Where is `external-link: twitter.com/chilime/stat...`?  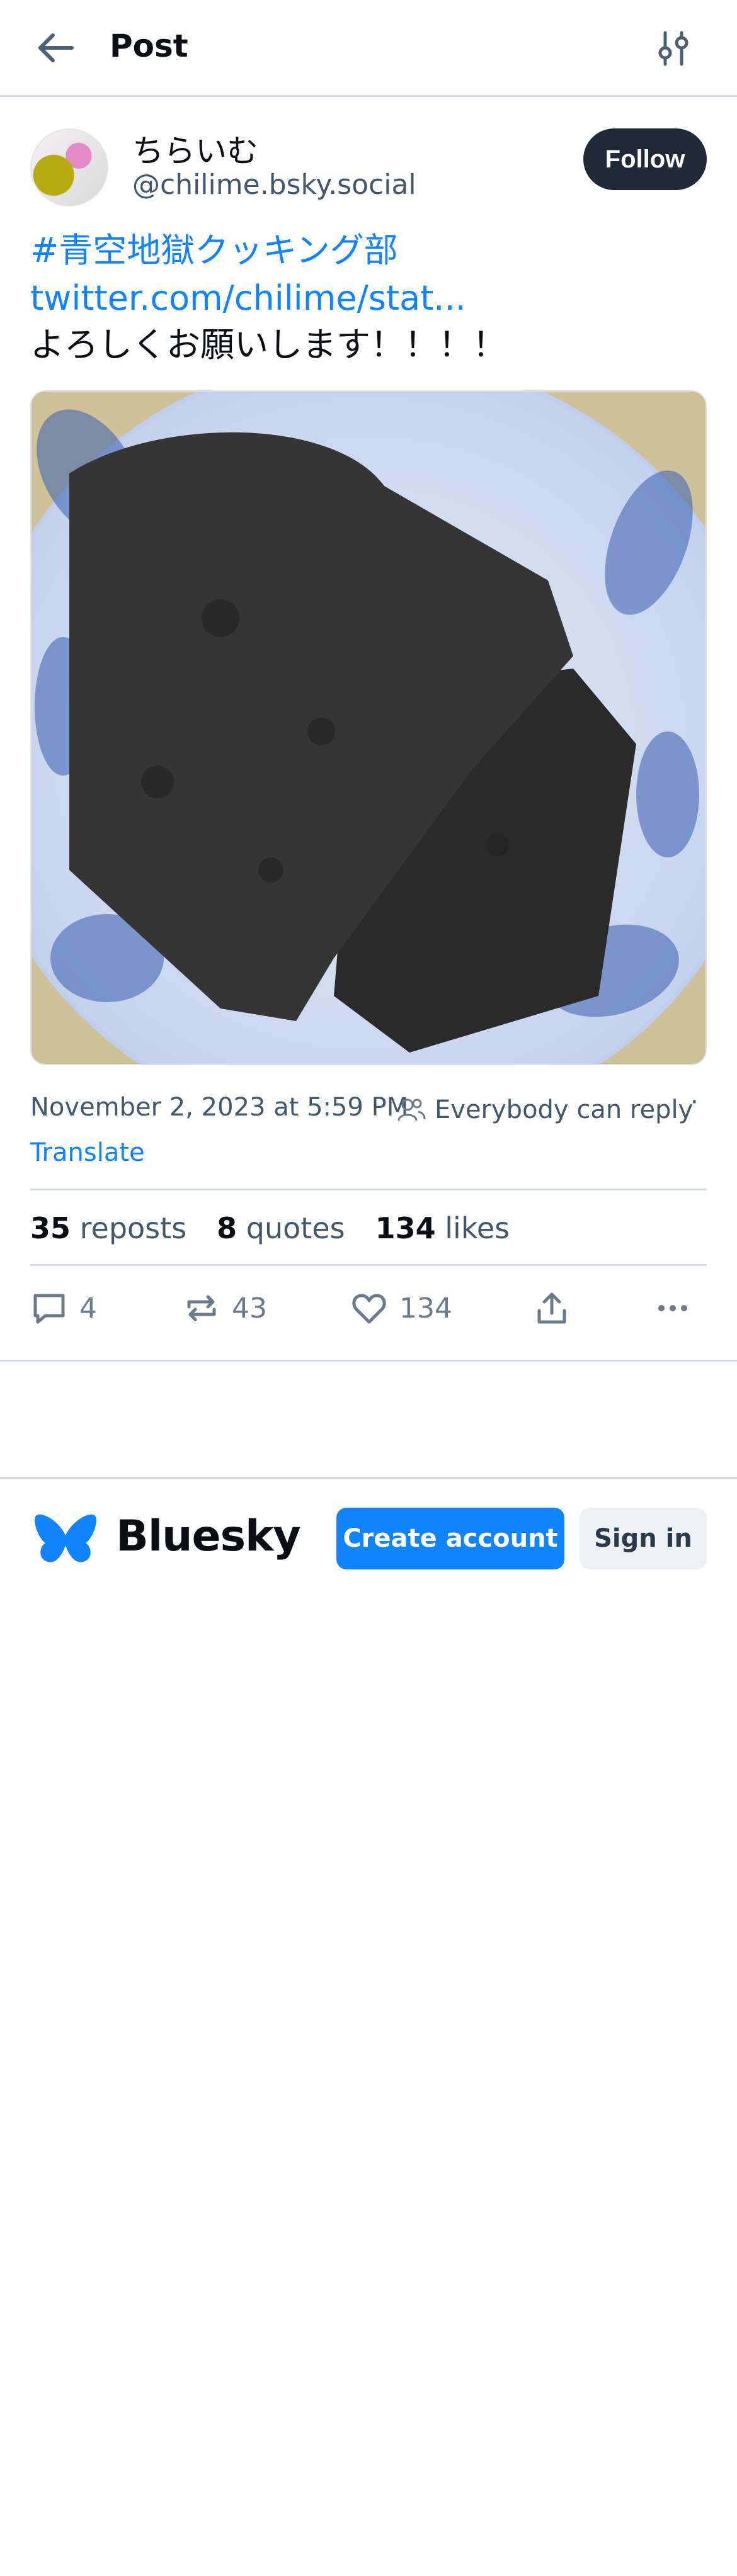
external-link: twitter.com/chilime/stat... is located at coordinates (368, 298).